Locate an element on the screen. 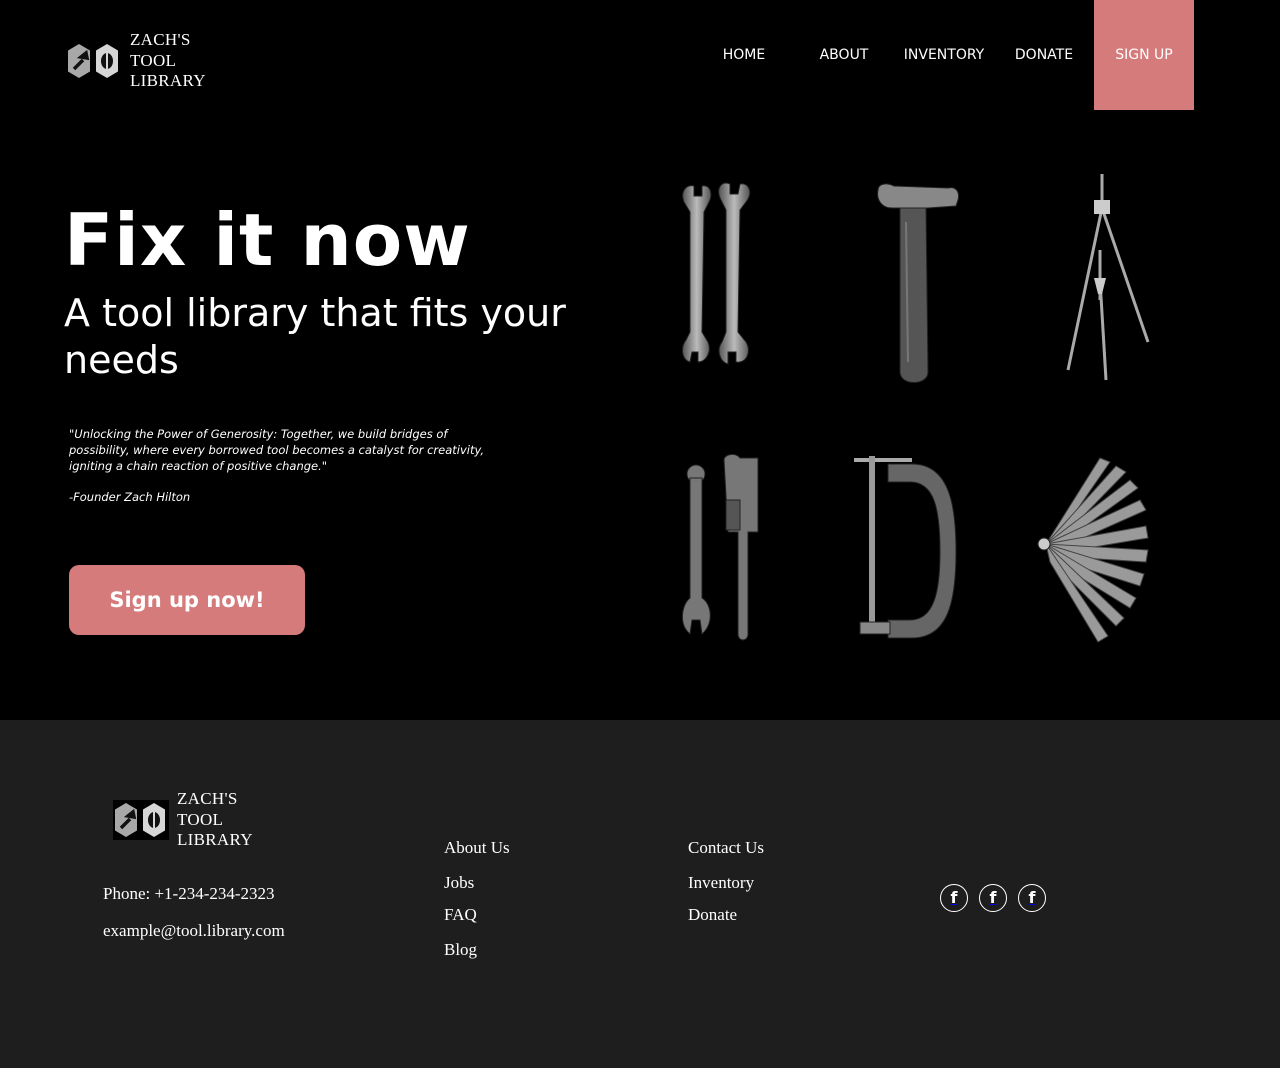 This screenshot has height=1068, width=1280. hammer-icon is located at coordinates (918, 283).